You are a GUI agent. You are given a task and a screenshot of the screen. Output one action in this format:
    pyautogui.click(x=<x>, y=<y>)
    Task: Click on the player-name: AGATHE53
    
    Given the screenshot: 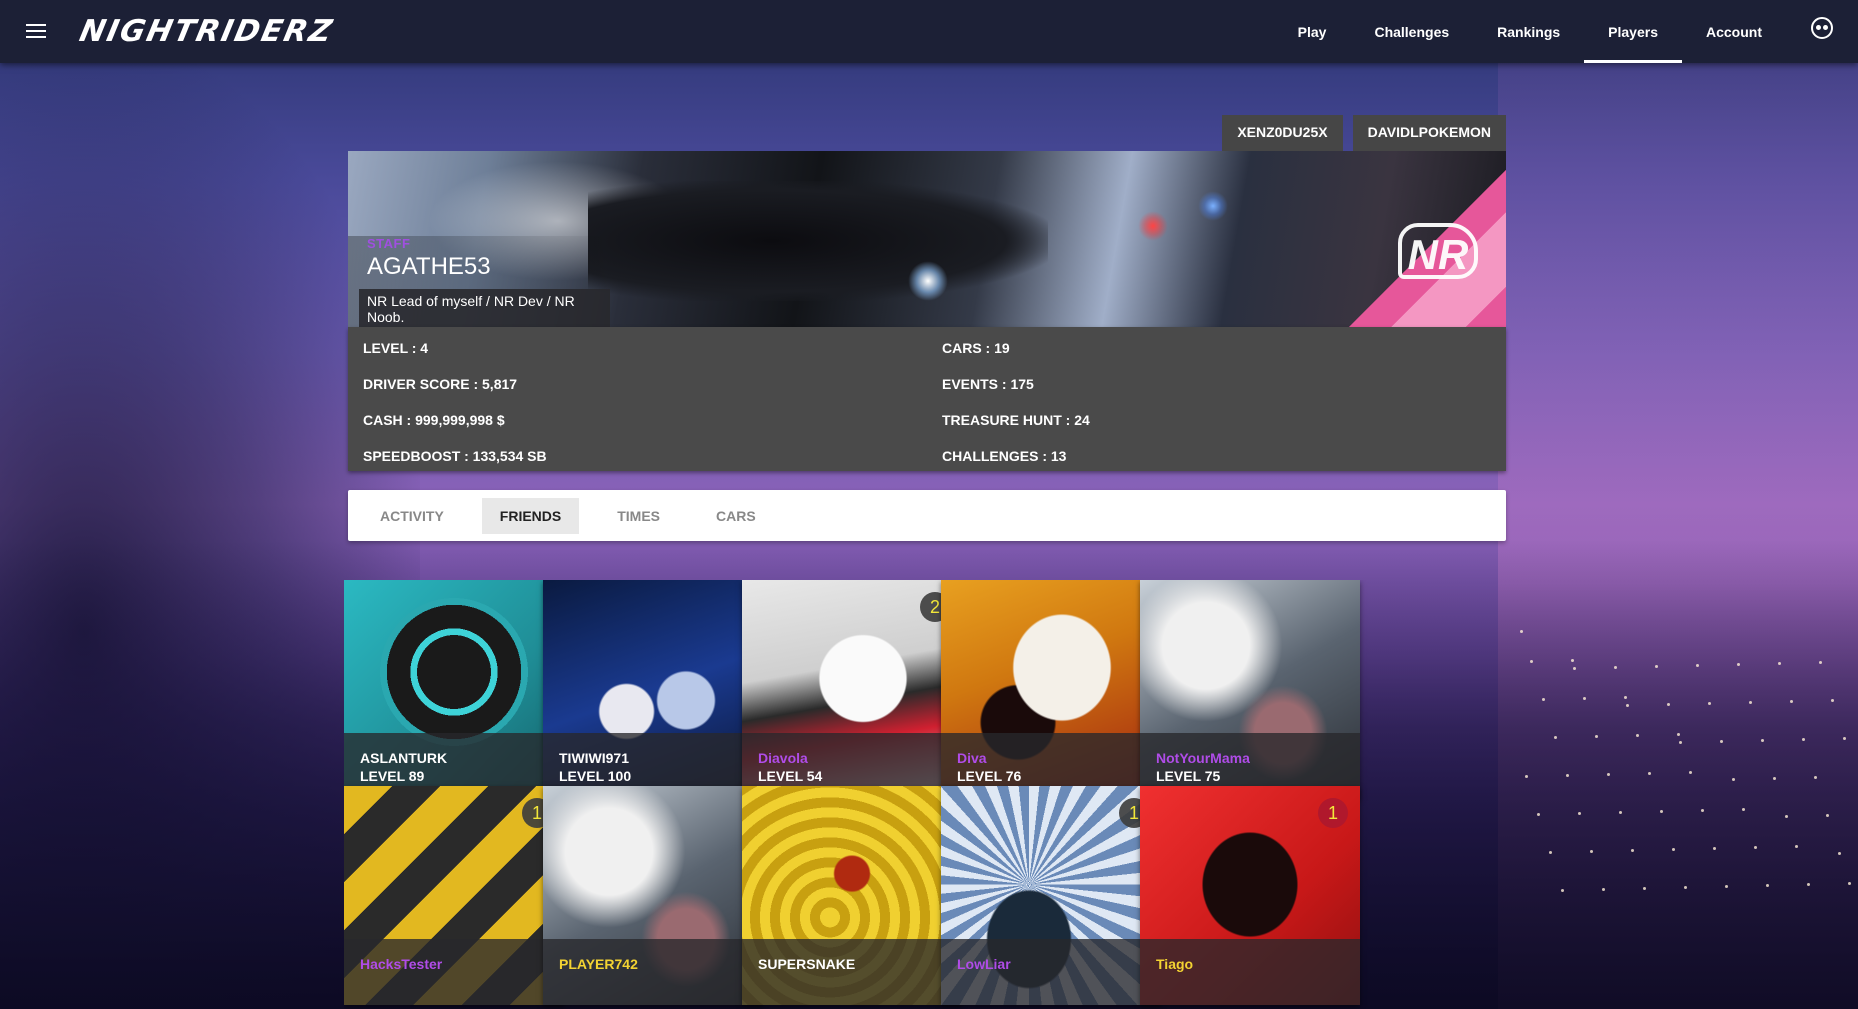 What is the action you would take?
    pyautogui.click(x=429, y=266)
    